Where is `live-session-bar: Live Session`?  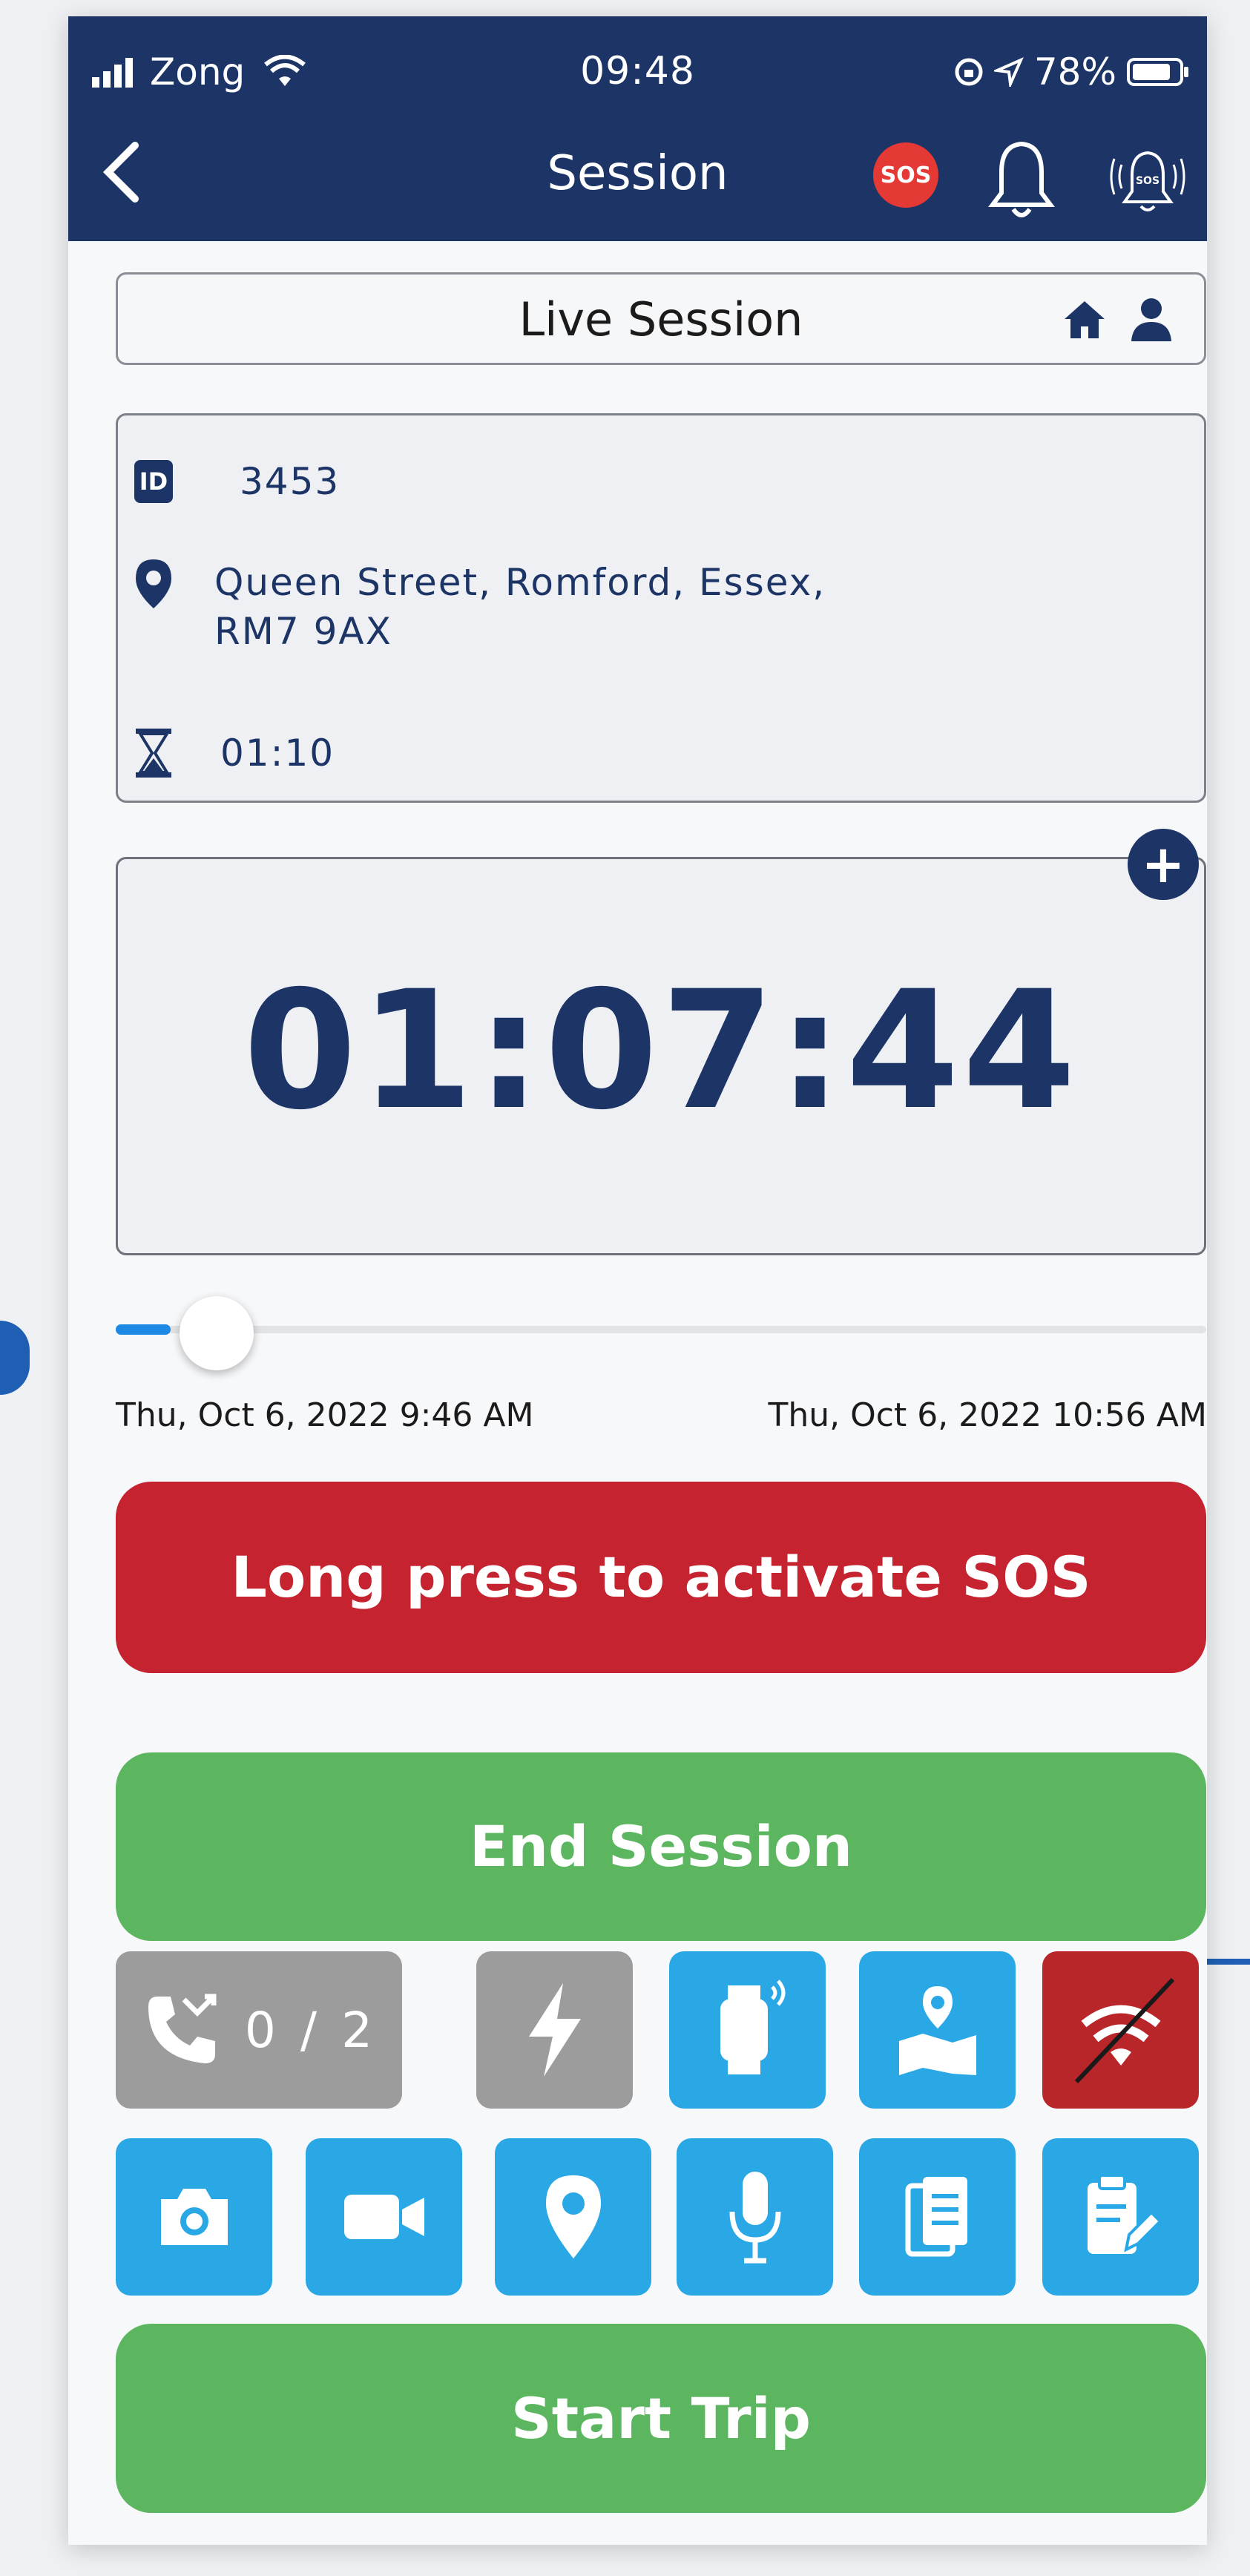 live-session-bar: Live Session is located at coordinates (661, 318).